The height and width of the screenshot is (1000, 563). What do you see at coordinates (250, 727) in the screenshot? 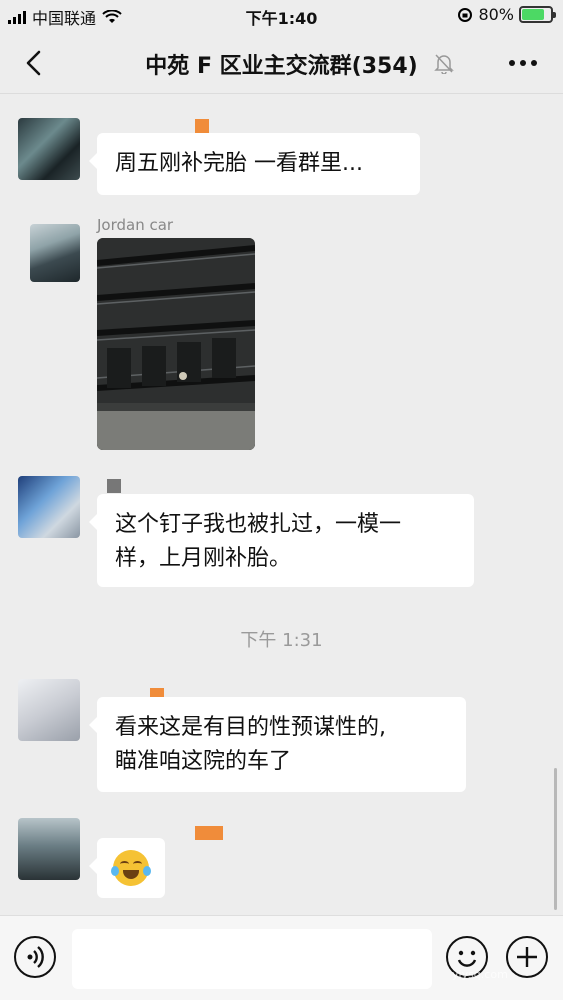
I see `message-text-line: 看来这是有目的性预谋性的,` at bounding box center [250, 727].